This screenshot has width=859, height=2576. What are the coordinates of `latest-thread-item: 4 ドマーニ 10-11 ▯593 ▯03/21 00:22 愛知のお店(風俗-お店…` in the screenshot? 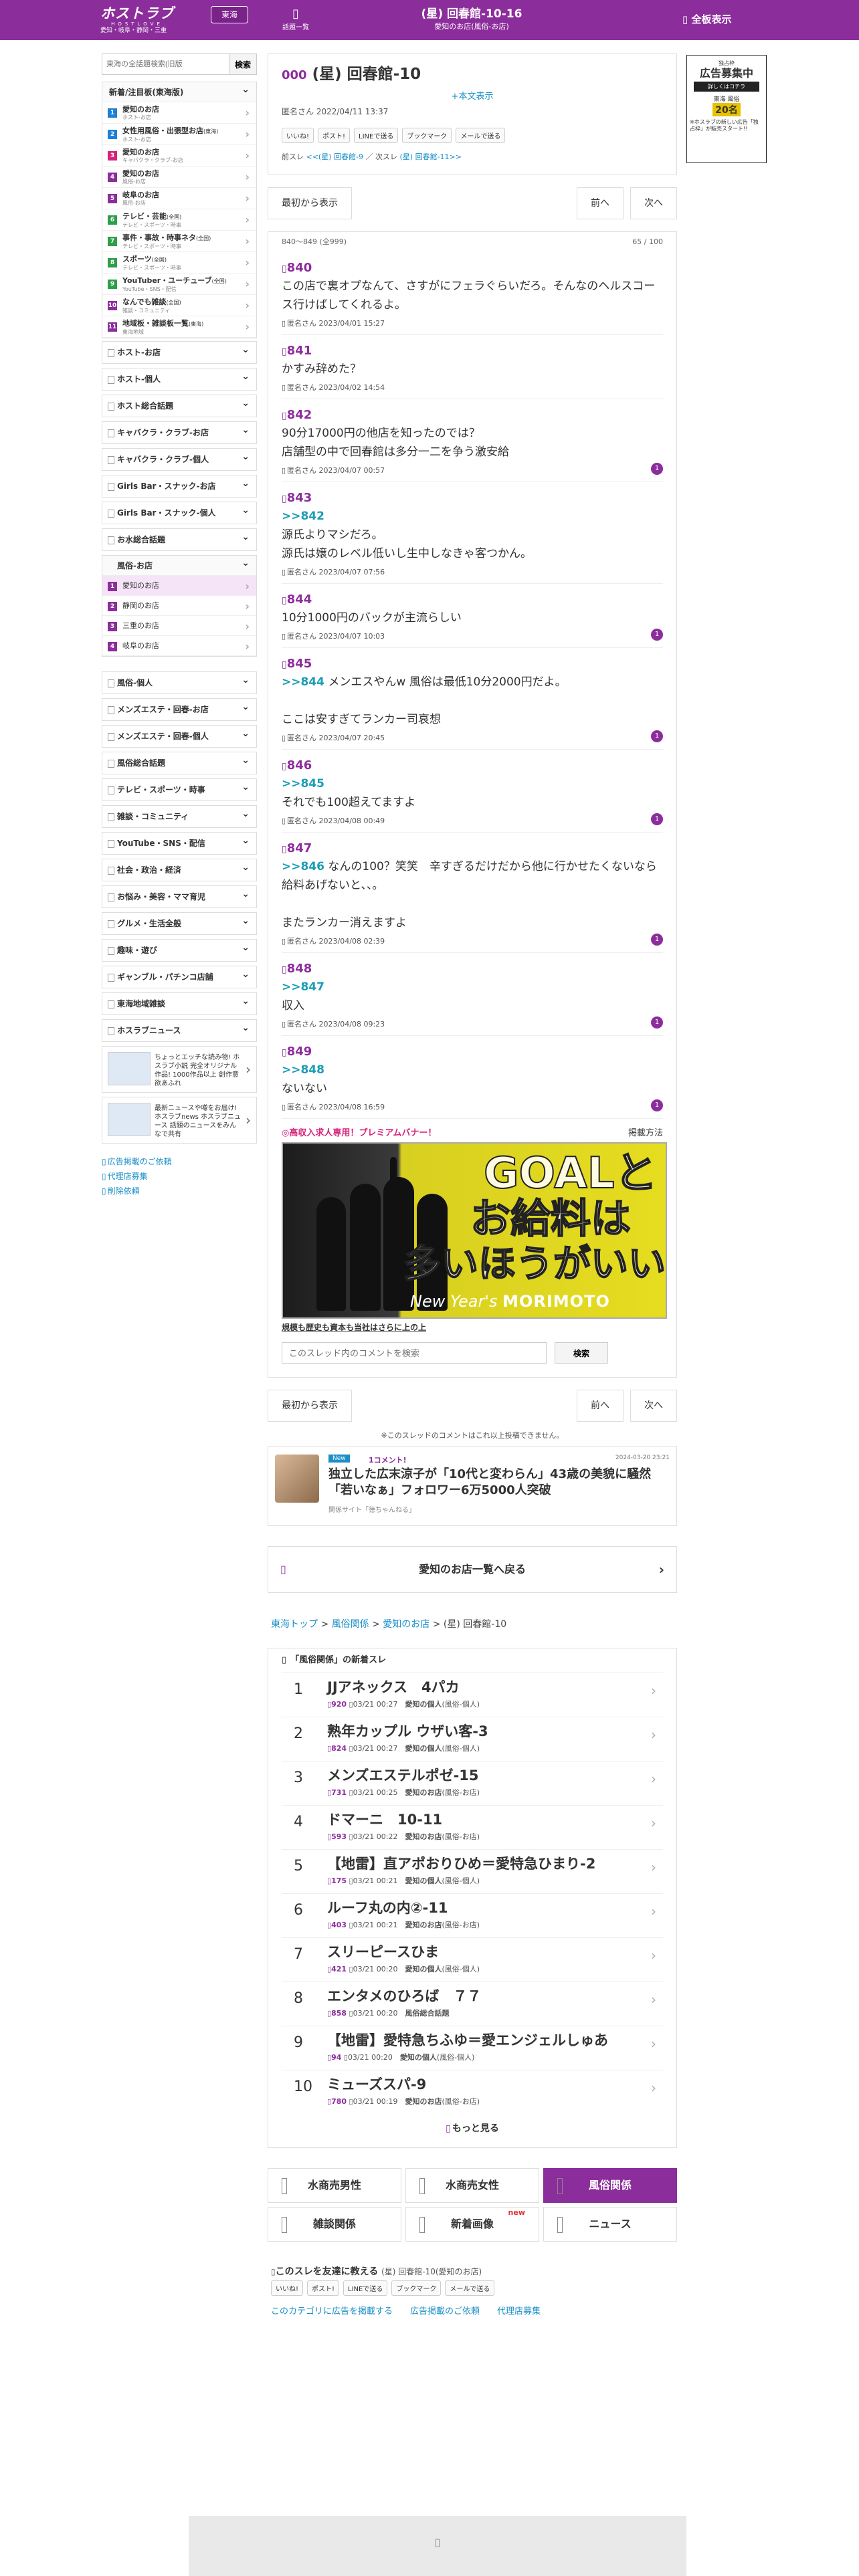 It's located at (472, 1827).